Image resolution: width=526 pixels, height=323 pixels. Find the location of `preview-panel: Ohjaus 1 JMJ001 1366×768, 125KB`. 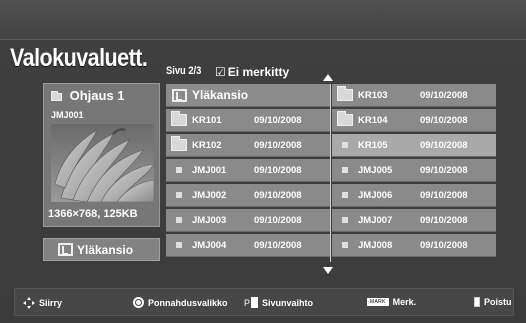

preview-panel: Ohjaus 1 JMJ001 1366×768, 125KB is located at coordinates (101, 155).